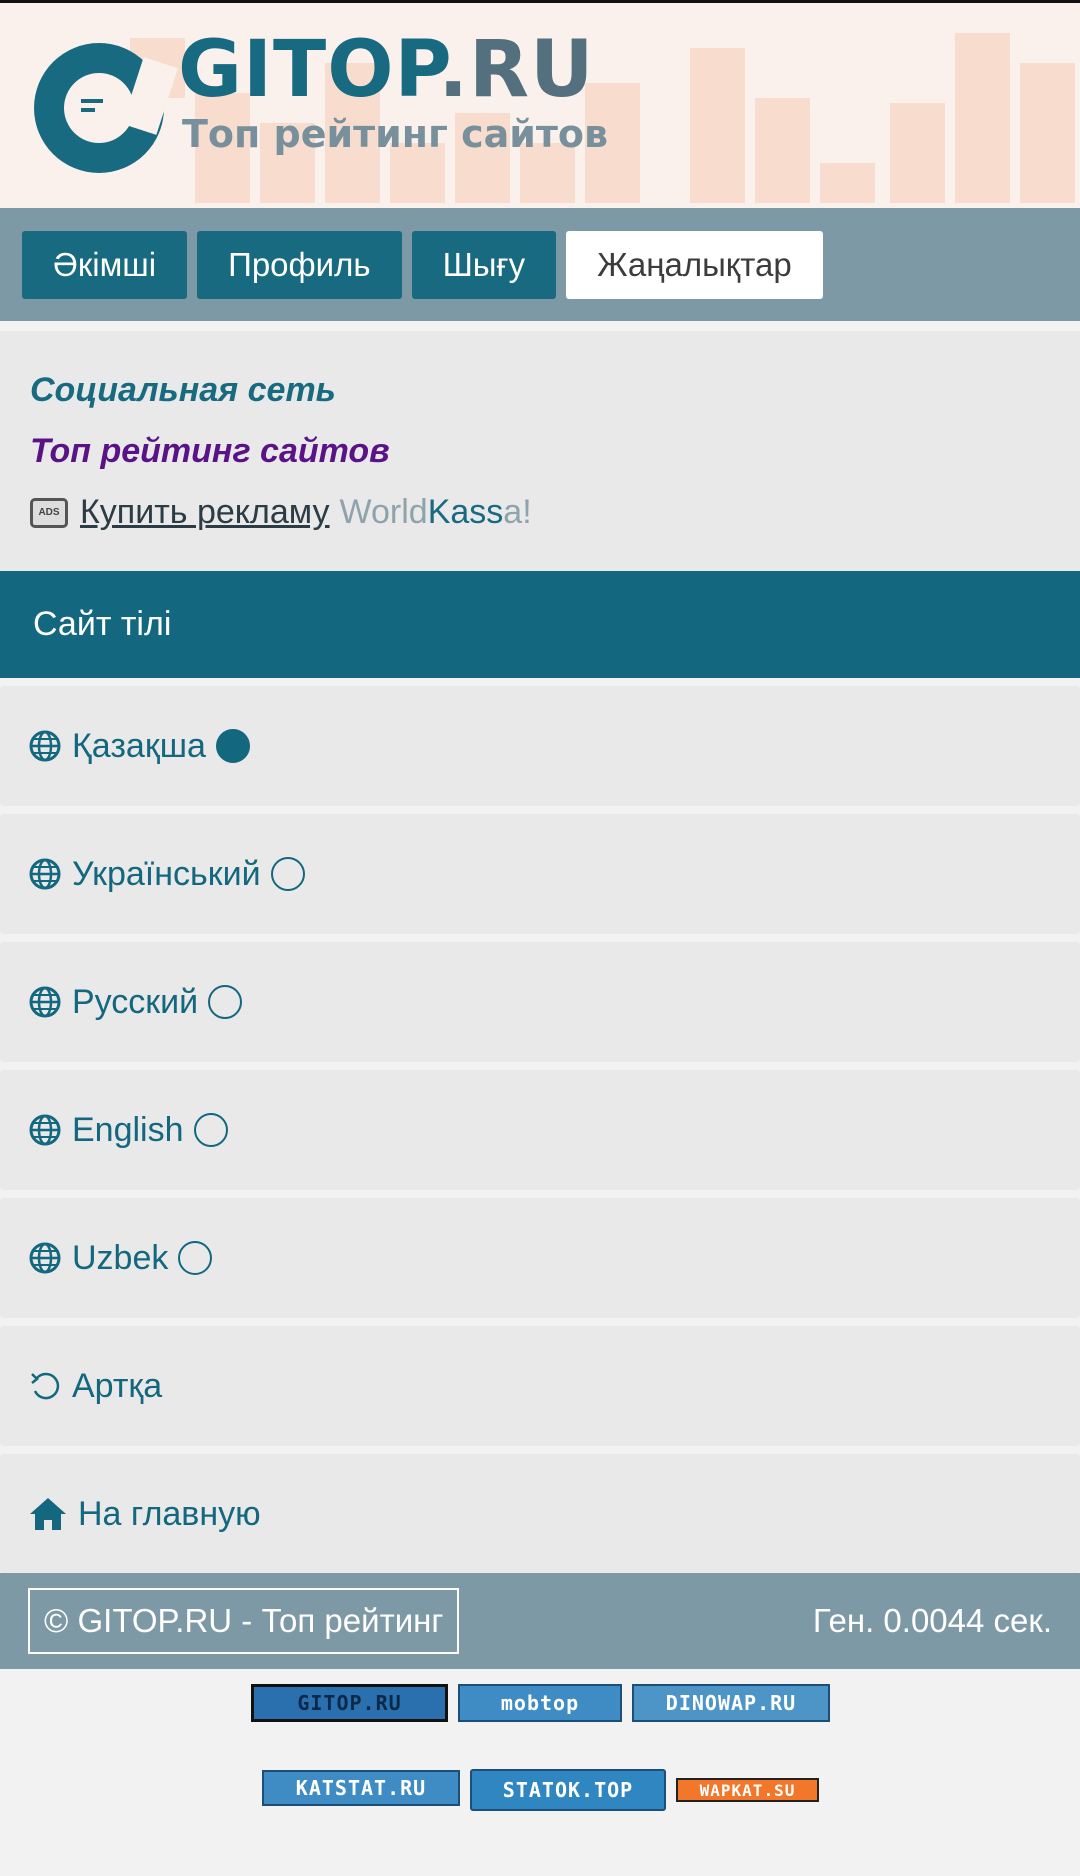  I want to click on logo-subtitle: Топ рейтинг сайтов, so click(395, 134).